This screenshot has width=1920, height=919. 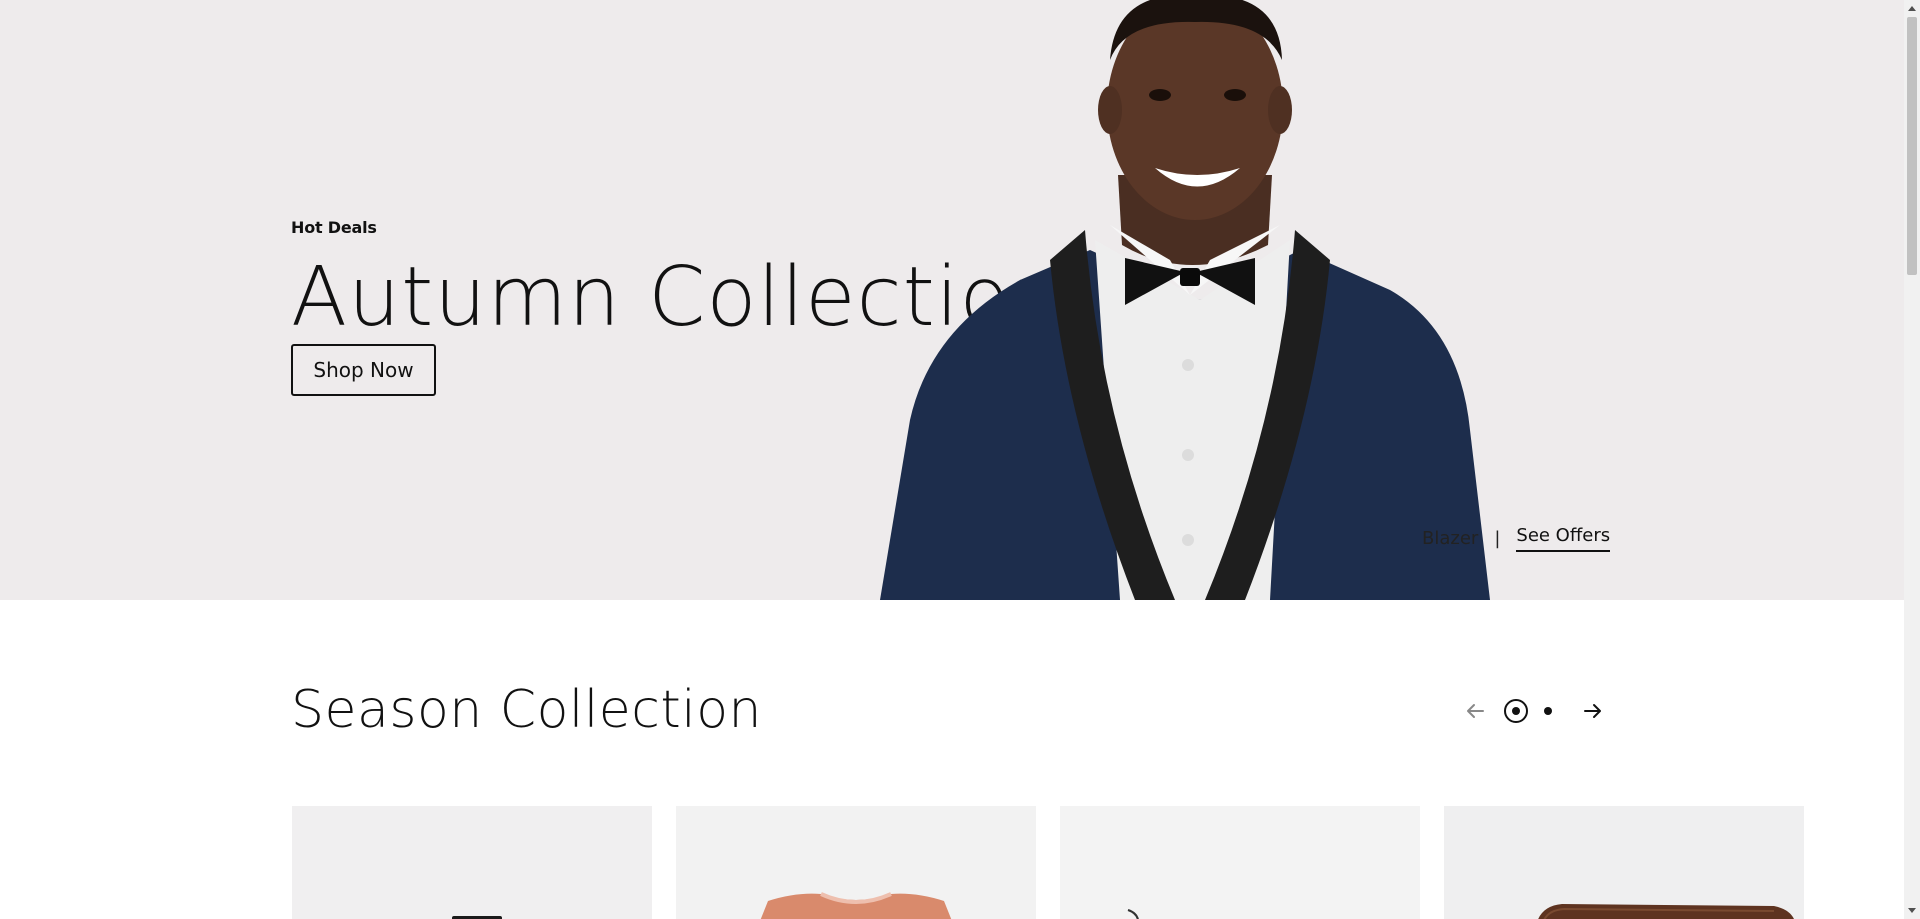 What do you see at coordinates (1133, 914) in the screenshot?
I see `product-image-hanger-item` at bounding box center [1133, 914].